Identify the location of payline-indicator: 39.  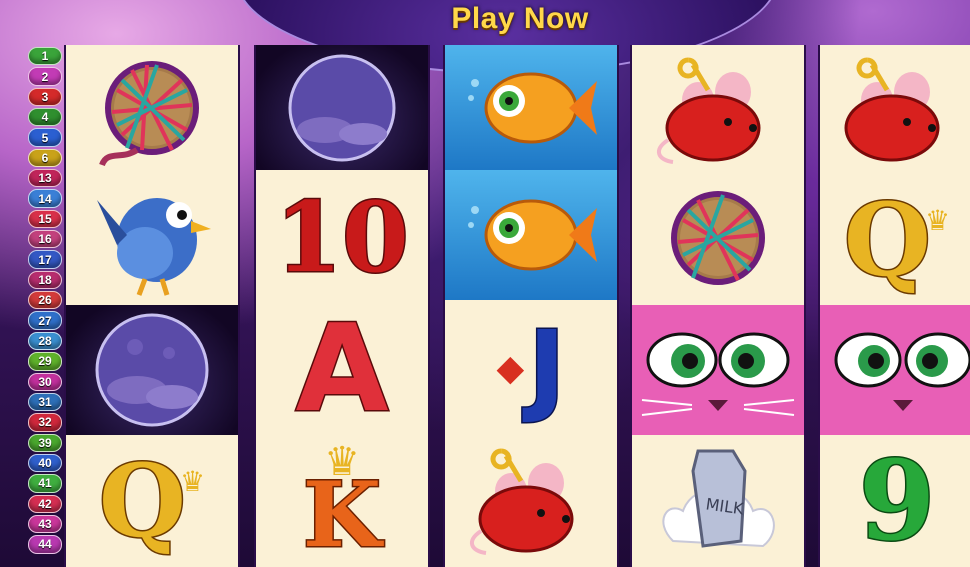
(45, 442).